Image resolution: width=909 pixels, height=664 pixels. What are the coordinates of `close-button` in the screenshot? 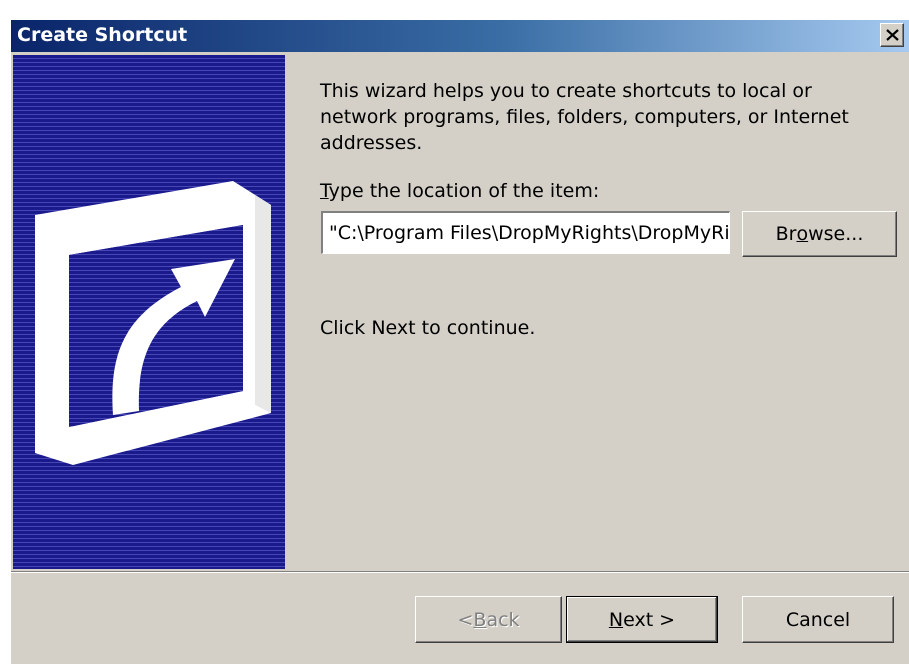 It's located at (892, 35).